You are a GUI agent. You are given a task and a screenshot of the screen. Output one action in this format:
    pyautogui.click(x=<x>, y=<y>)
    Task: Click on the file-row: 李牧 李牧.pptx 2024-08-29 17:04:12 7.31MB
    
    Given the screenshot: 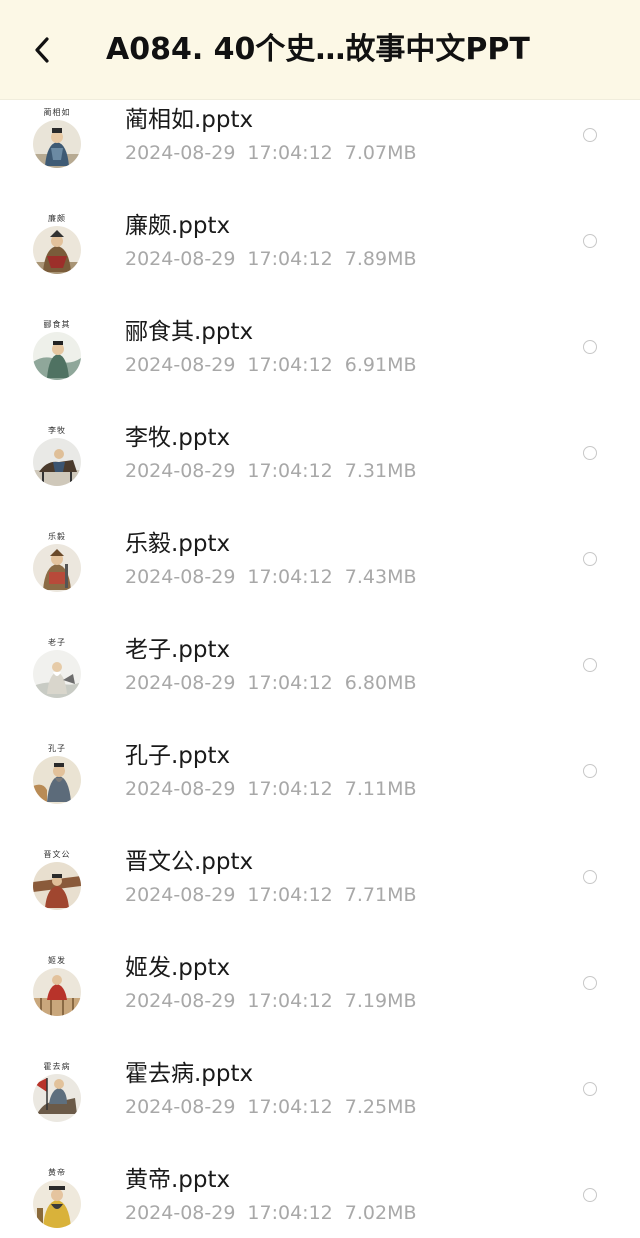 What is the action you would take?
    pyautogui.click(x=320, y=459)
    